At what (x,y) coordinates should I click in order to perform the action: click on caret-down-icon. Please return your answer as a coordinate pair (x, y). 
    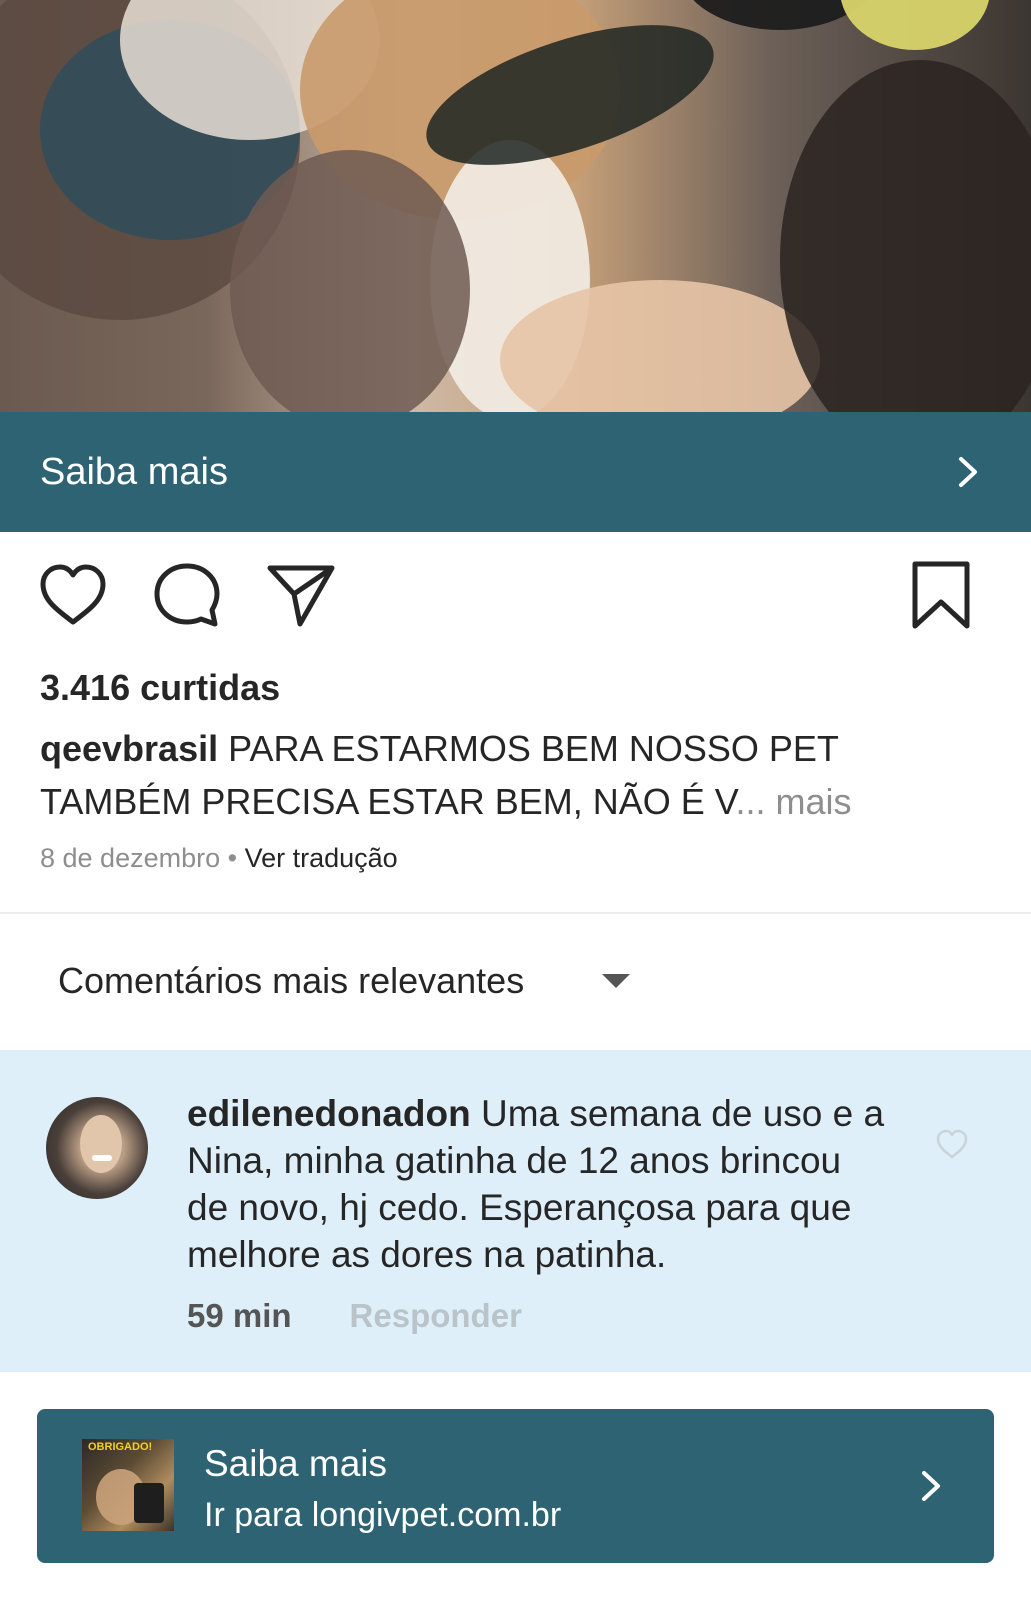
    Looking at the image, I should click on (616, 981).